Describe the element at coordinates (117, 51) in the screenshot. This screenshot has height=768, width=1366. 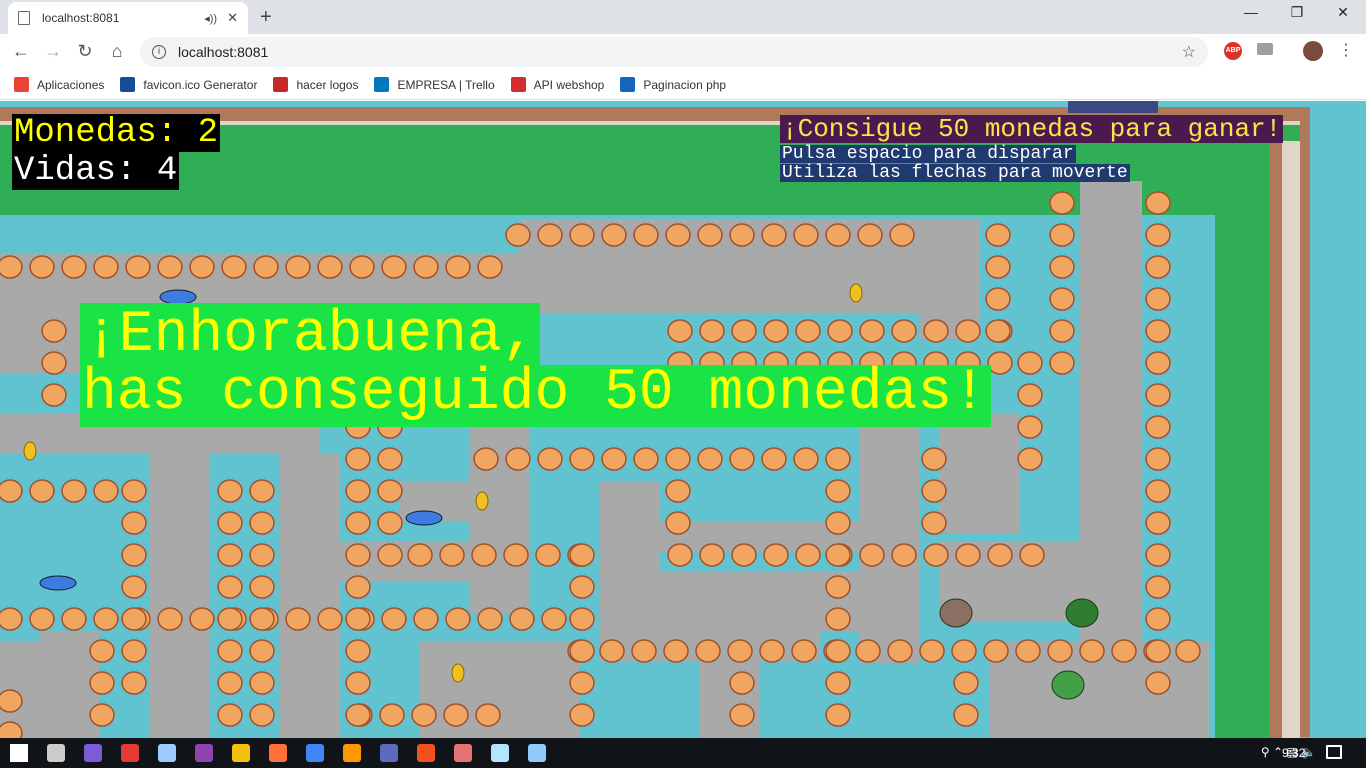
I see `home-icon: ⌂` at that location.